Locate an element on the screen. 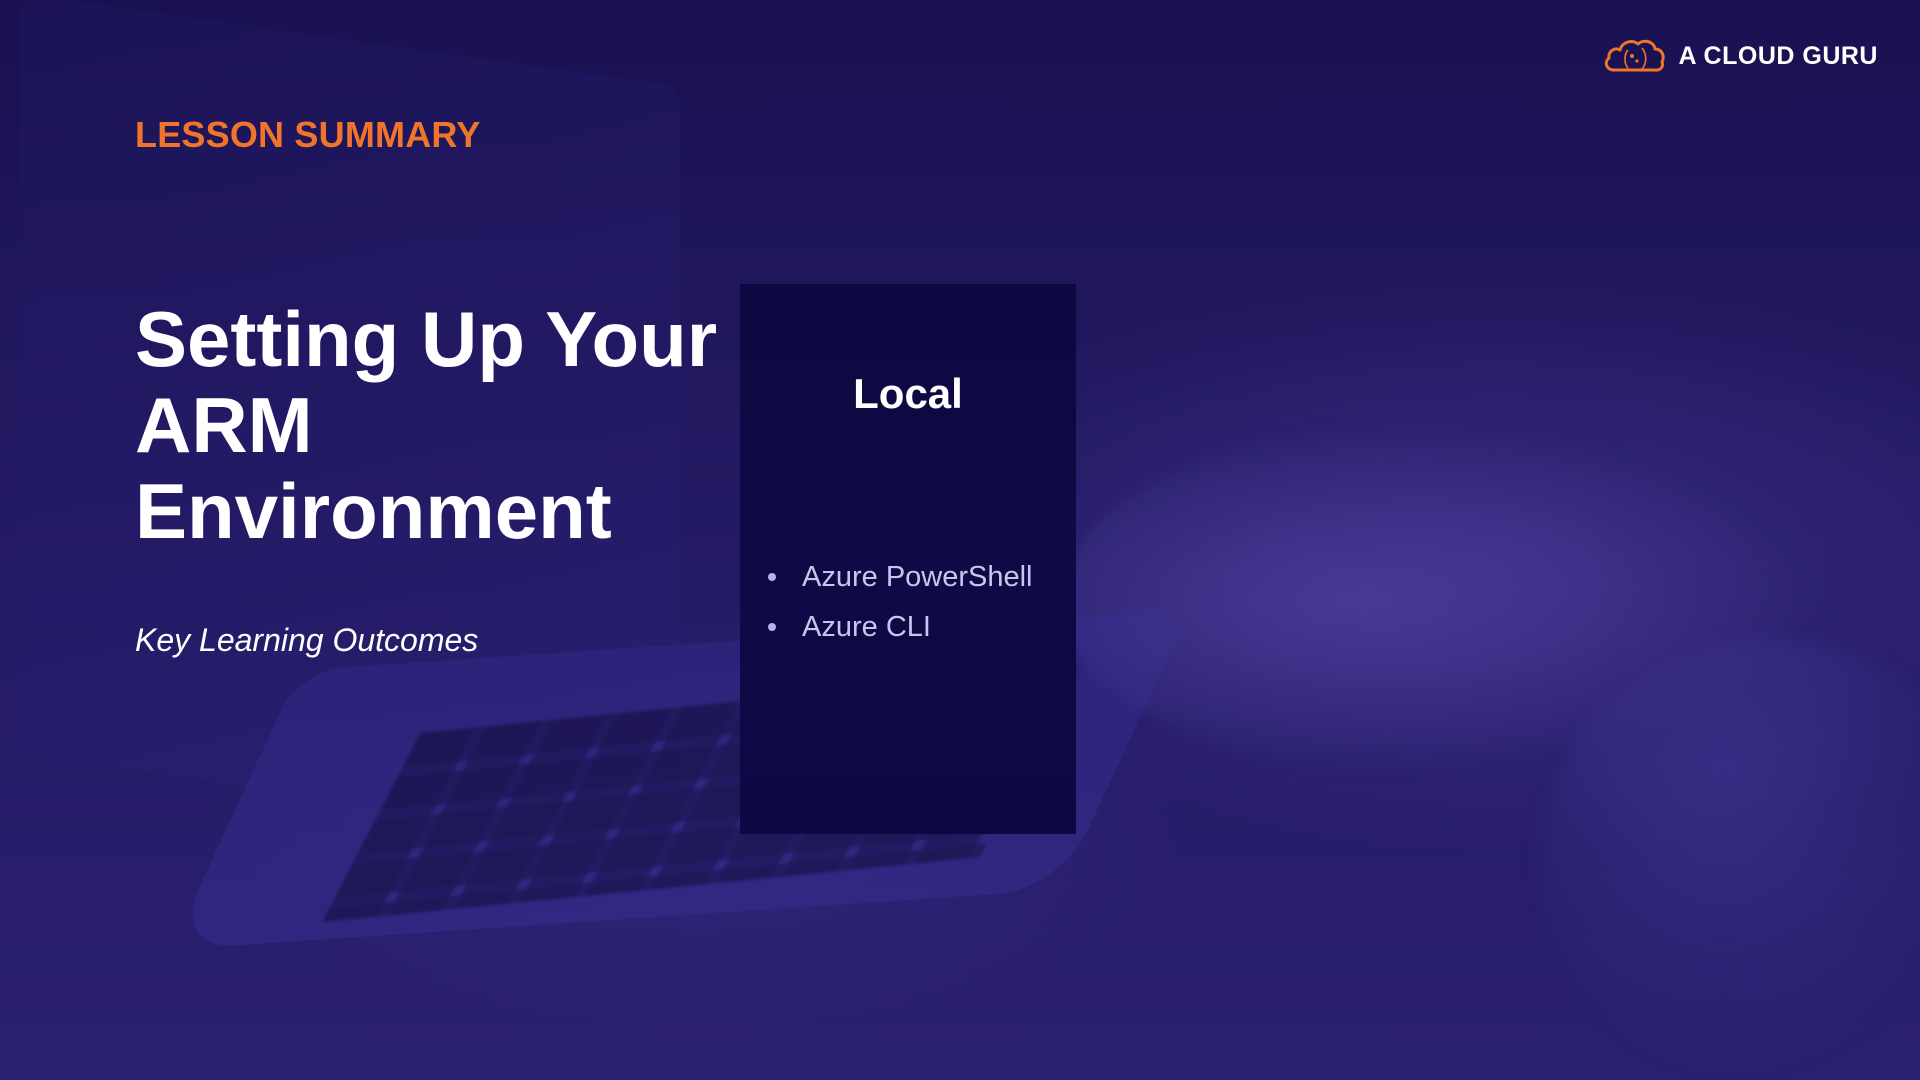 The image size is (1920, 1080). slide-title-line: Environment is located at coordinates (373, 511).